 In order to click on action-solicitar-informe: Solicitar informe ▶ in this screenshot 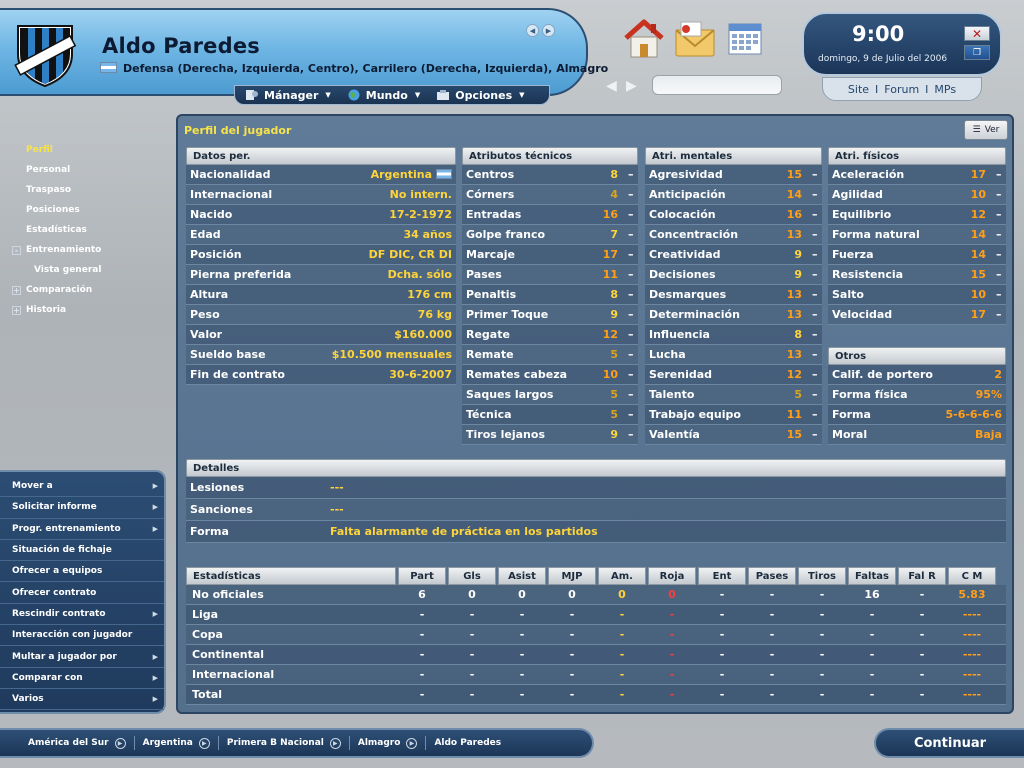, I will do `click(82, 508)`.